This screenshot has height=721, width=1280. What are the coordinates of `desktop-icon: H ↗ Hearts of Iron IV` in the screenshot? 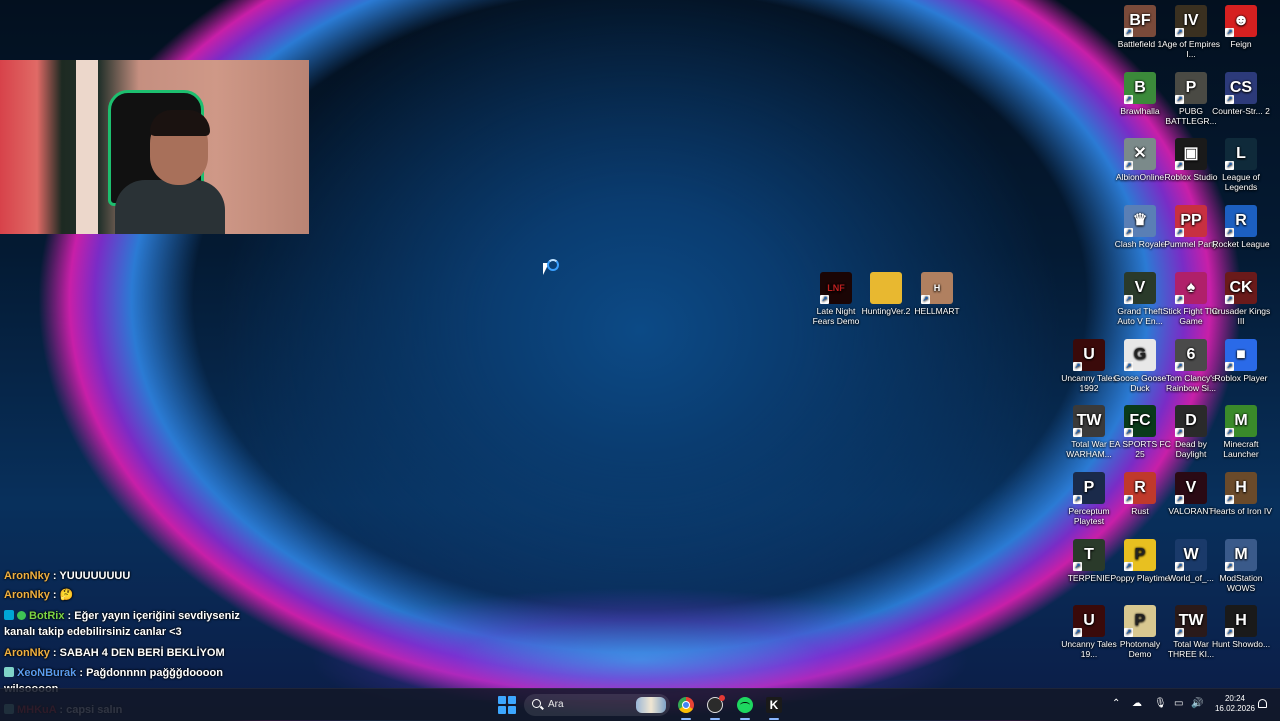 It's located at (1241, 493).